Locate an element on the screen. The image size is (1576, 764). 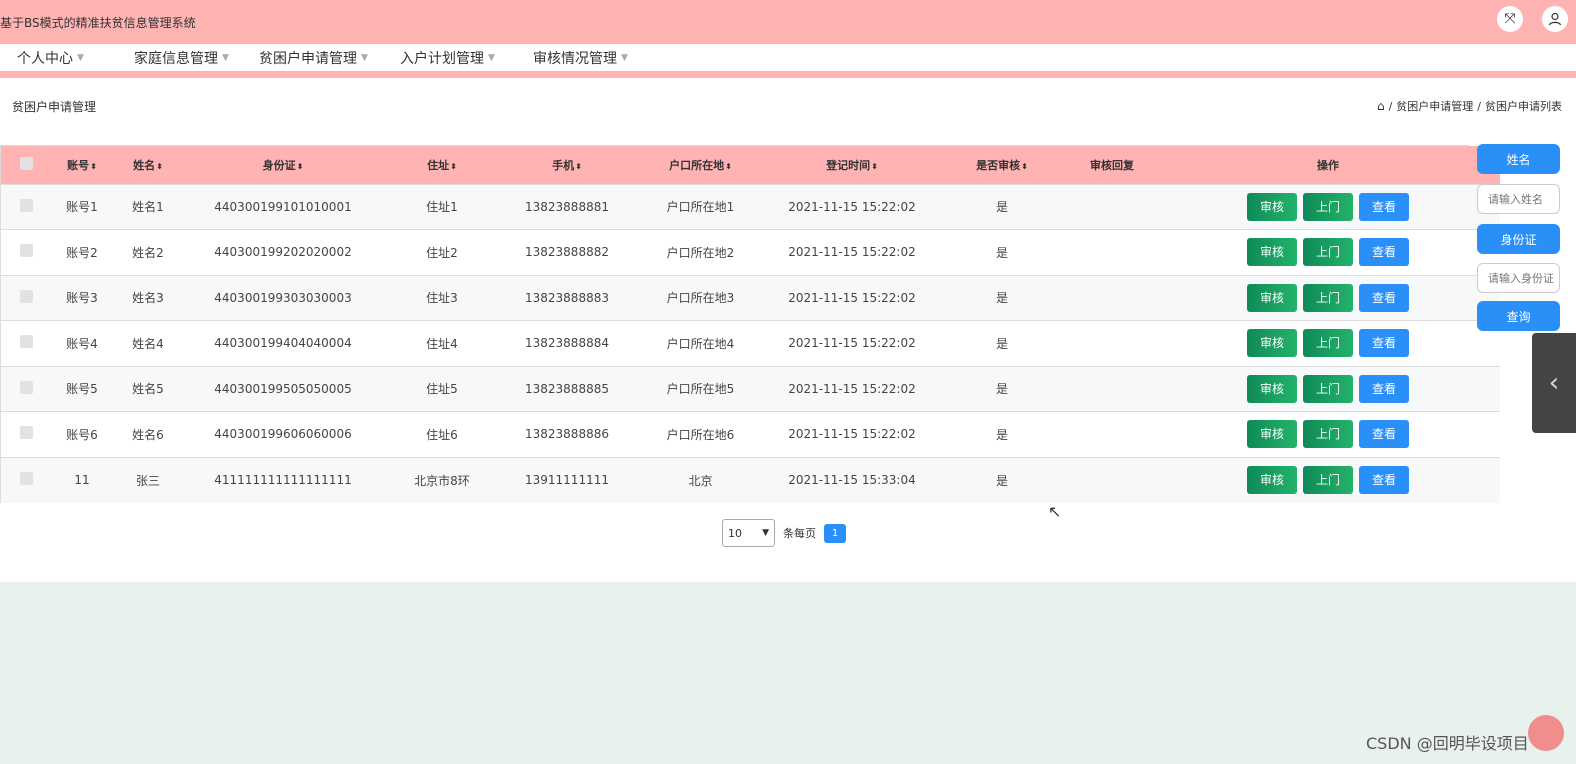
column-header: 住址⬍ is located at coordinates (442, 165).